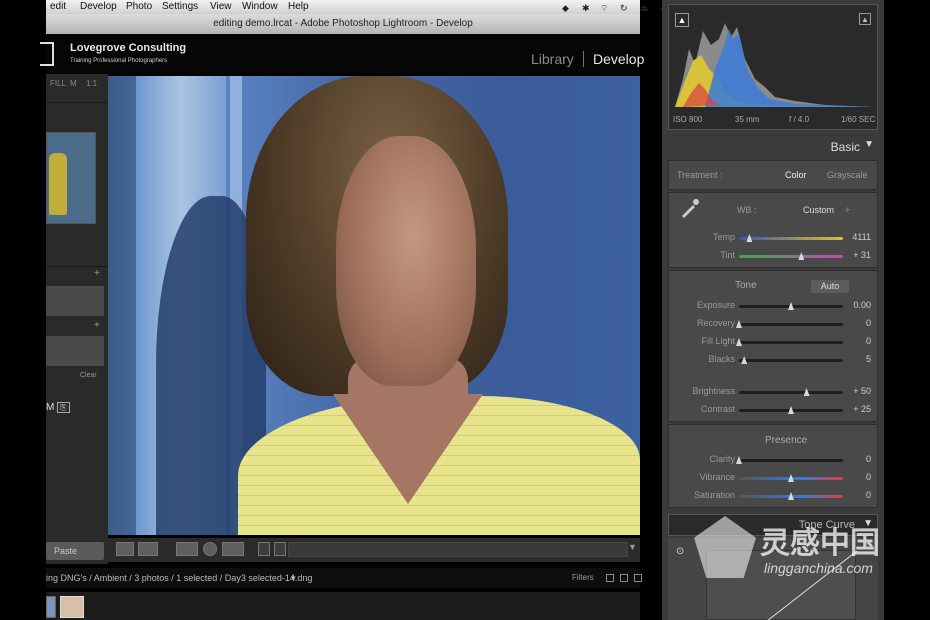 This screenshot has height=620, width=930. I want to click on slider-label: Contrast, so click(717, 409).